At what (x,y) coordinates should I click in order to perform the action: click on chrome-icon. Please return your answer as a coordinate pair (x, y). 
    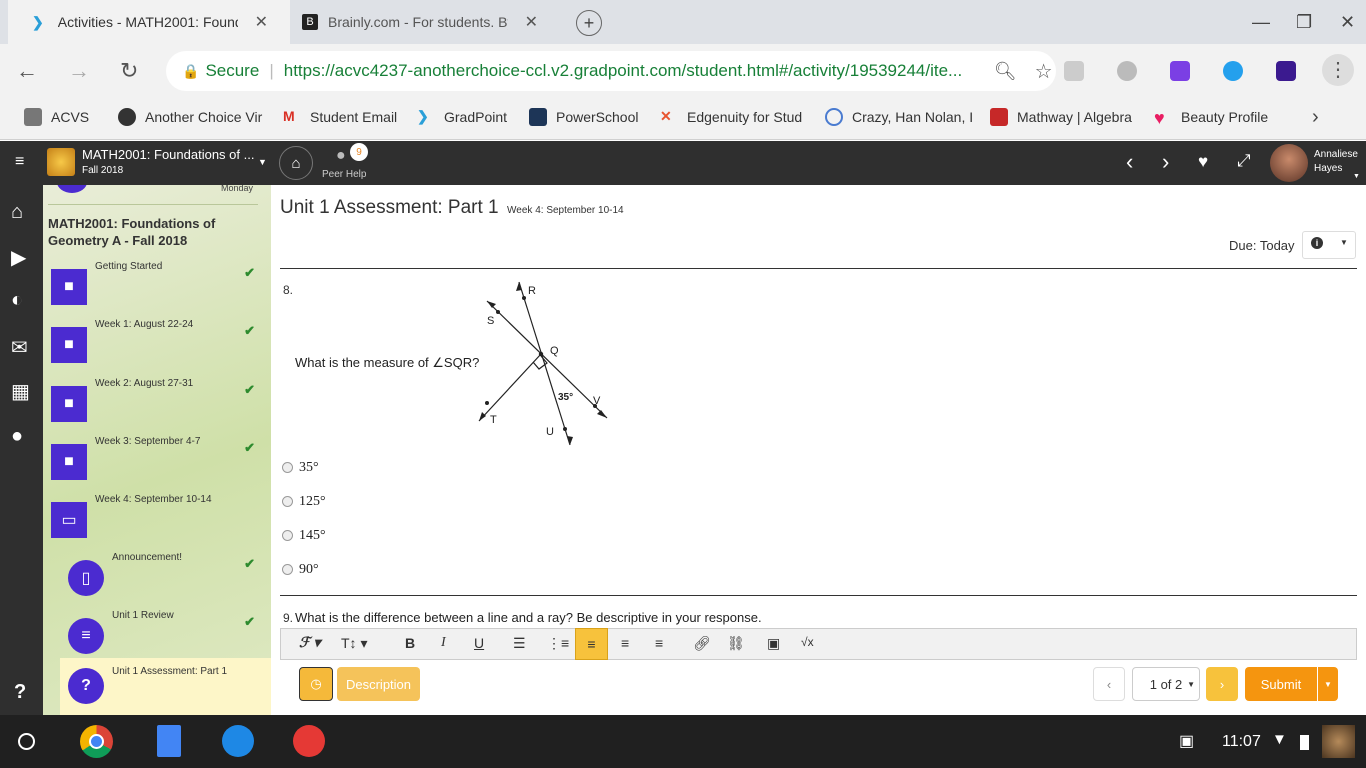
    Looking at the image, I should click on (96, 741).